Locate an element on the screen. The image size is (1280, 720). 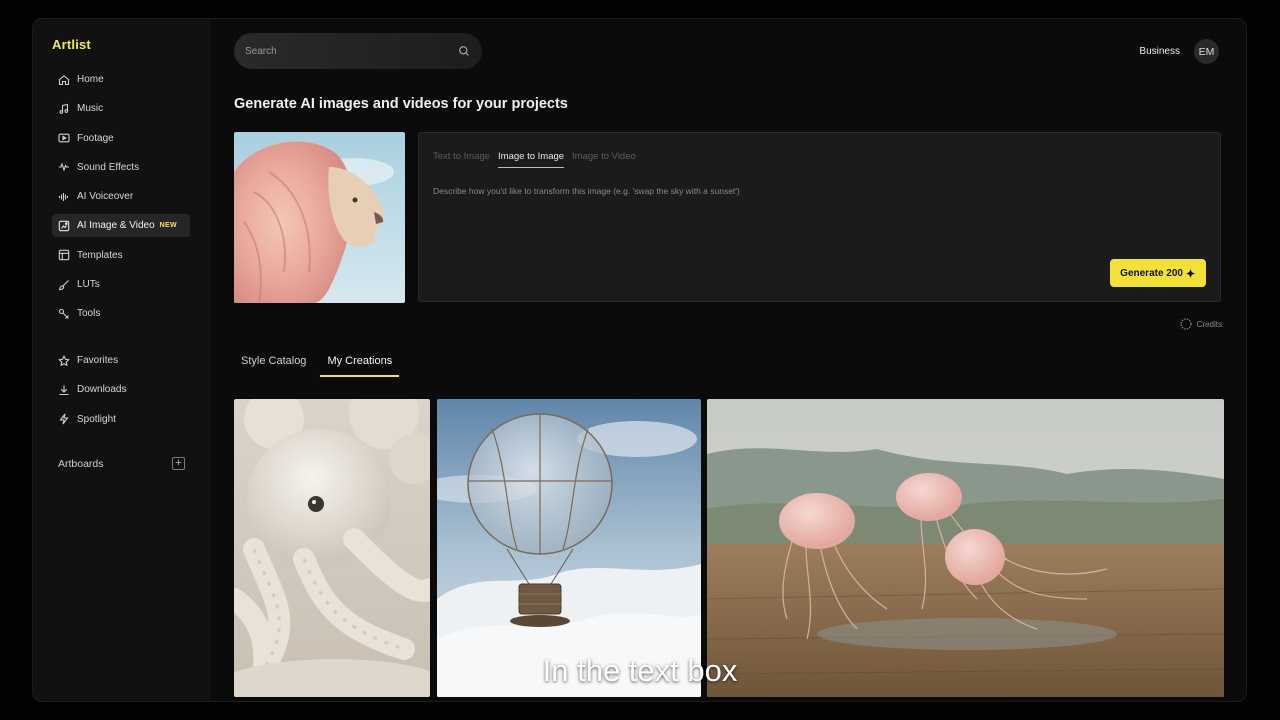
star-icon is located at coordinates (64, 360).